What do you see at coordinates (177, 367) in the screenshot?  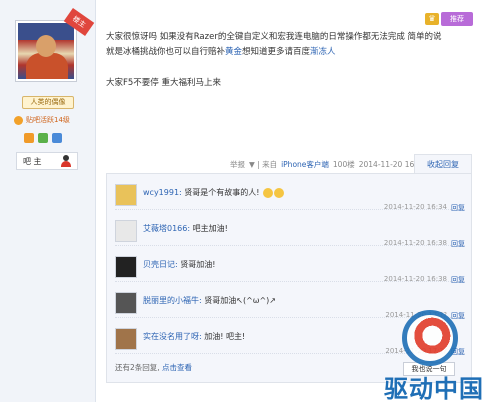 I see `view-more-link: 点击查看` at bounding box center [177, 367].